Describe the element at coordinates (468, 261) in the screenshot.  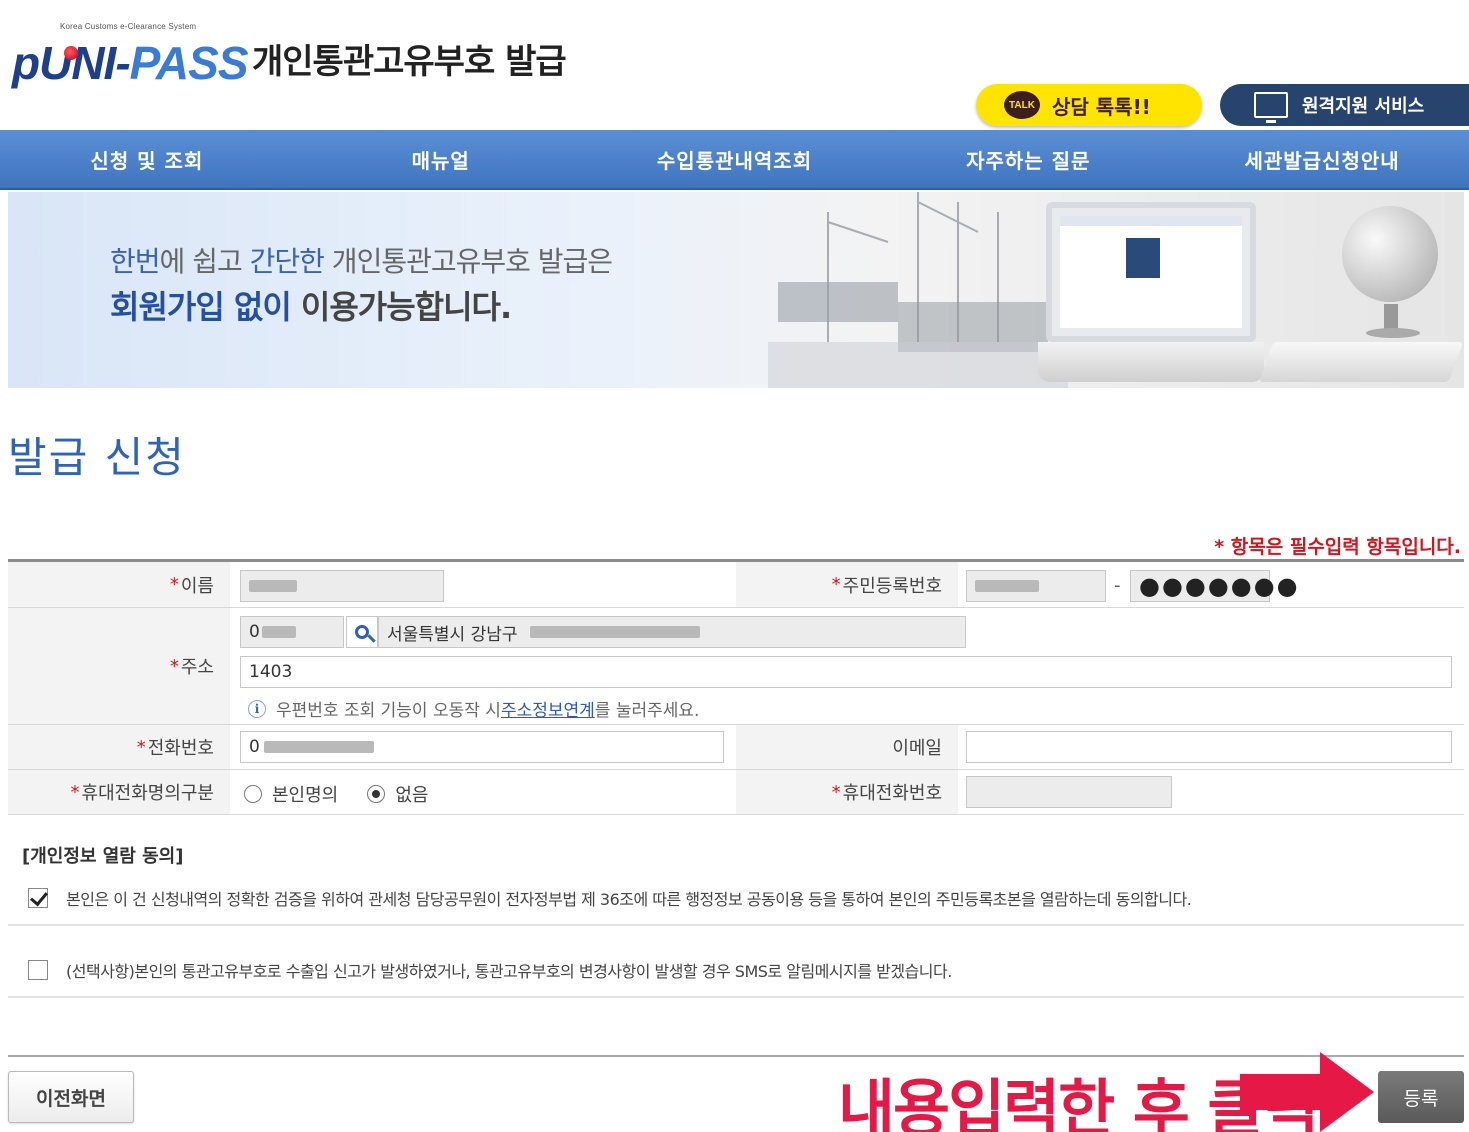
I see `banner-text-2: 개인통관고유부호 발급은` at that location.